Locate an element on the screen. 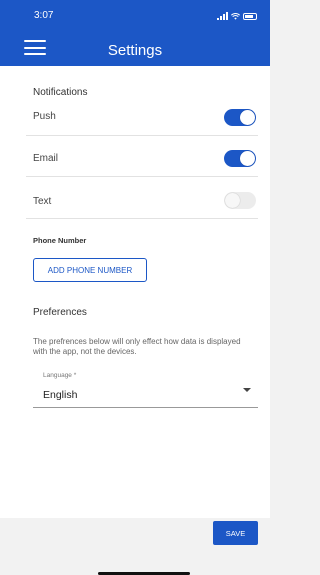  page-title: Settings is located at coordinates (135, 50).